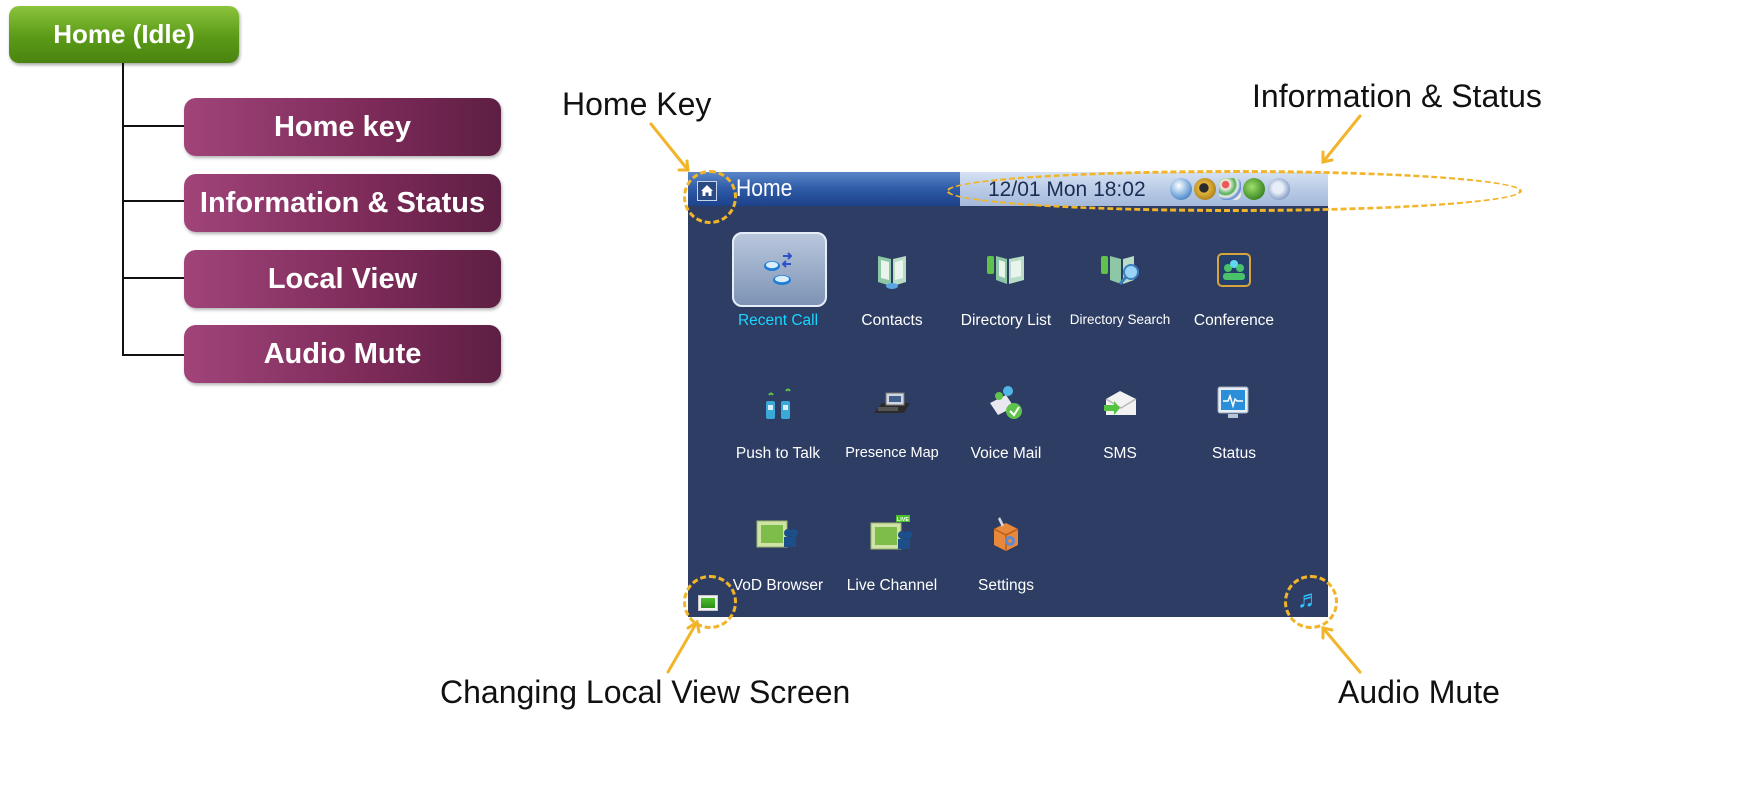 Image resolution: width=1744 pixels, height=789 pixels. What do you see at coordinates (682, 647) in the screenshot?
I see `local-view-arrow` at bounding box center [682, 647].